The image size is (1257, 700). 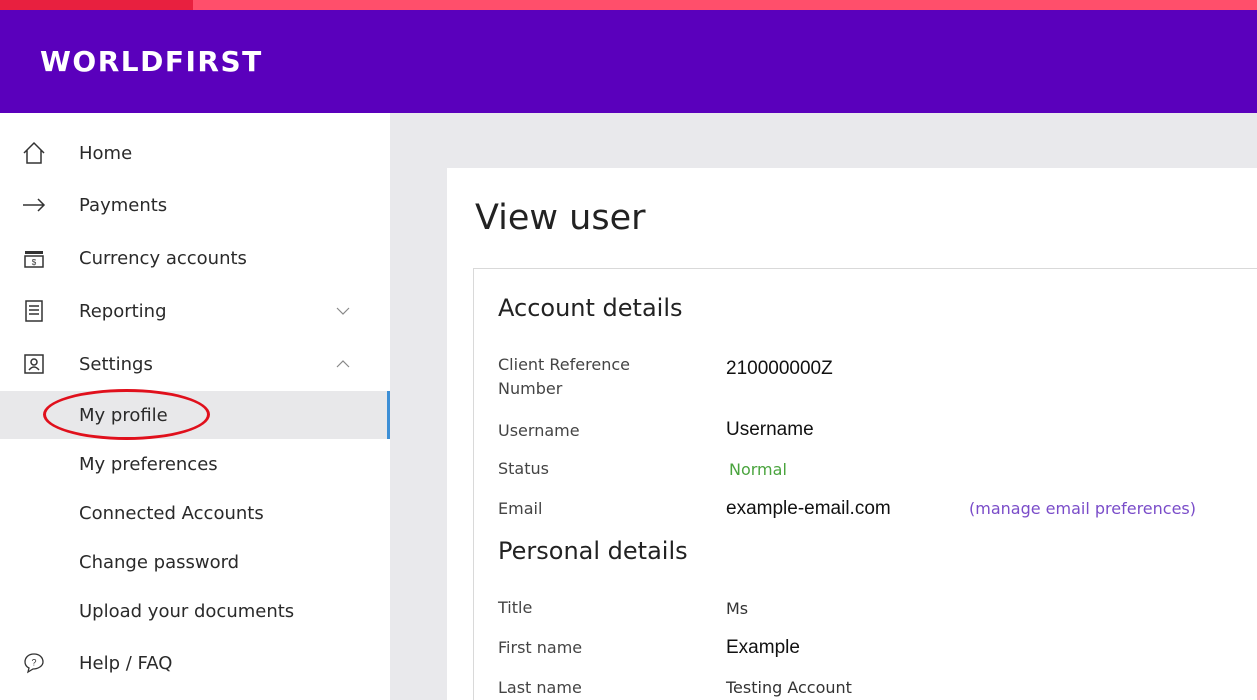 I want to click on title-value: Ms, so click(x=737, y=608).